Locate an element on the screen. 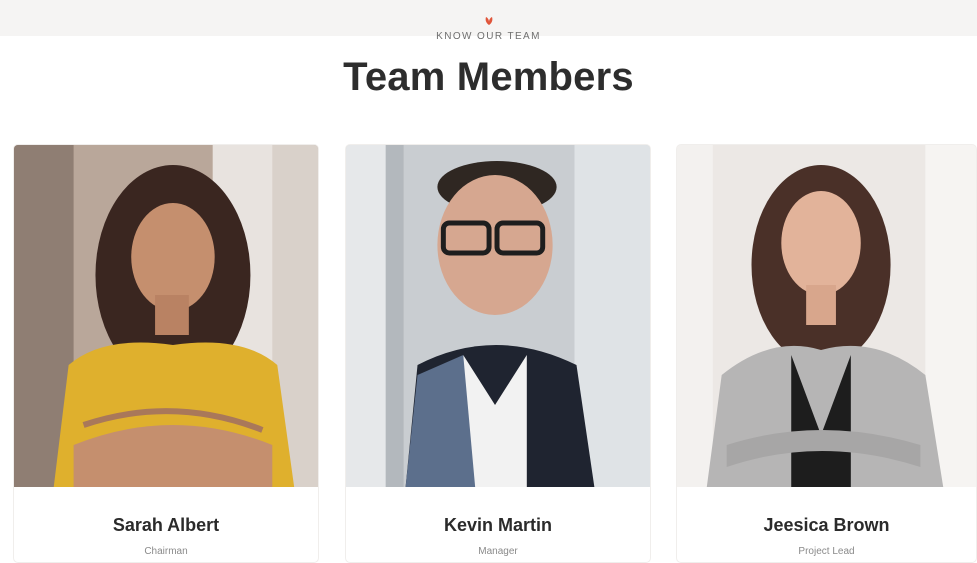 Image resolution: width=977 pixels, height=563 pixels. member-info: Kevin Martin Manager is located at coordinates (498, 536).